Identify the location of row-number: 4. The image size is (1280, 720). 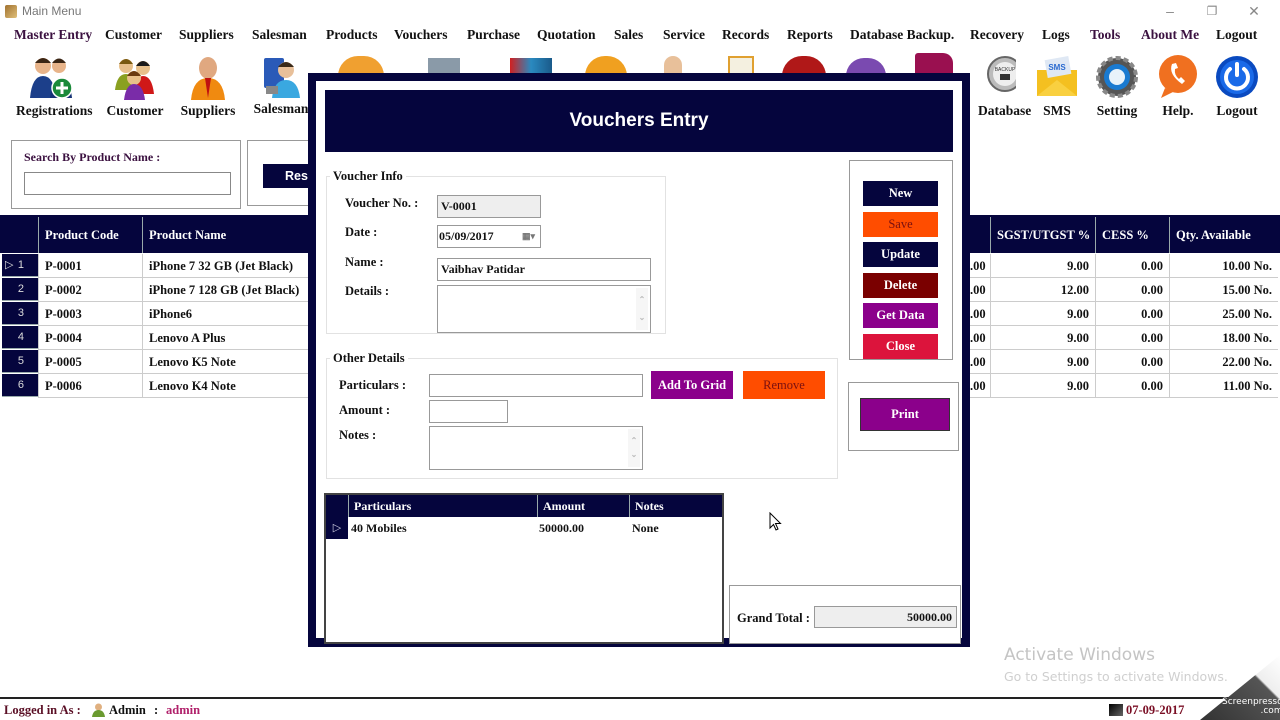
(20, 337).